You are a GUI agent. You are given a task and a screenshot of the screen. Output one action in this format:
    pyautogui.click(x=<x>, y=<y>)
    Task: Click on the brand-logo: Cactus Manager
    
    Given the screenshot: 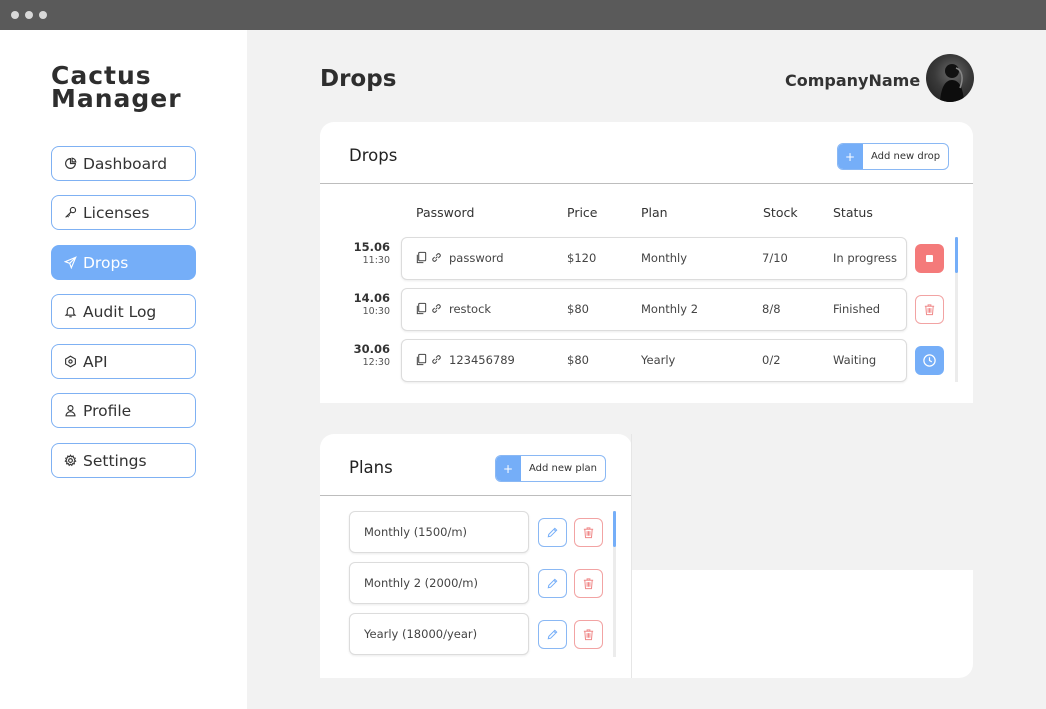 What is the action you would take?
    pyautogui.click(x=116, y=88)
    